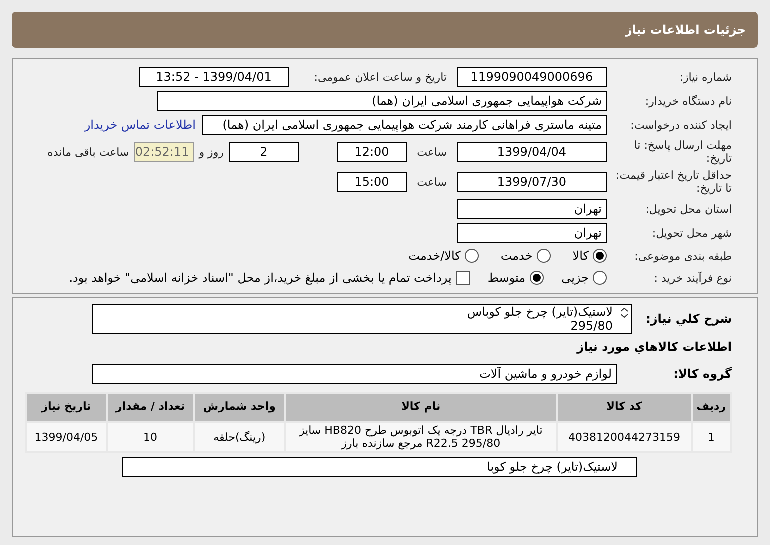 This screenshot has height=545, width=770. What do you see at coordinates (151, 407) in the screenshot?
I see `column-header: تعداد / مقدار` at bounding box center [151, 407].